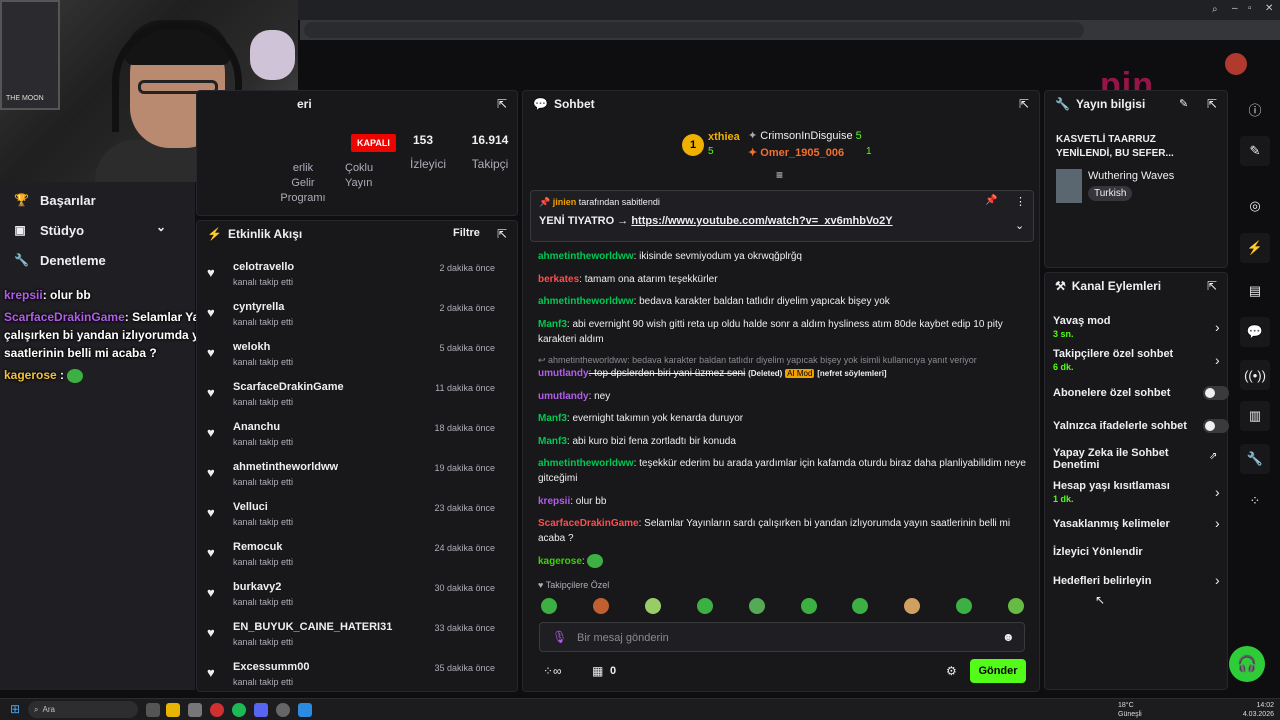  I want to click on send-button: Gönder, so click(998, 671).